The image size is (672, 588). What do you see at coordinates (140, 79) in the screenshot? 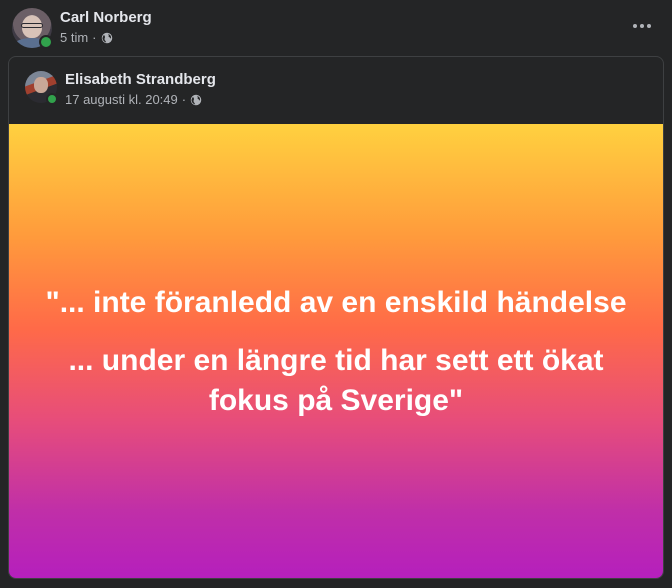
I see `shared-author-name: Elisabeth Strandberg` at bounding box center [140, 79].